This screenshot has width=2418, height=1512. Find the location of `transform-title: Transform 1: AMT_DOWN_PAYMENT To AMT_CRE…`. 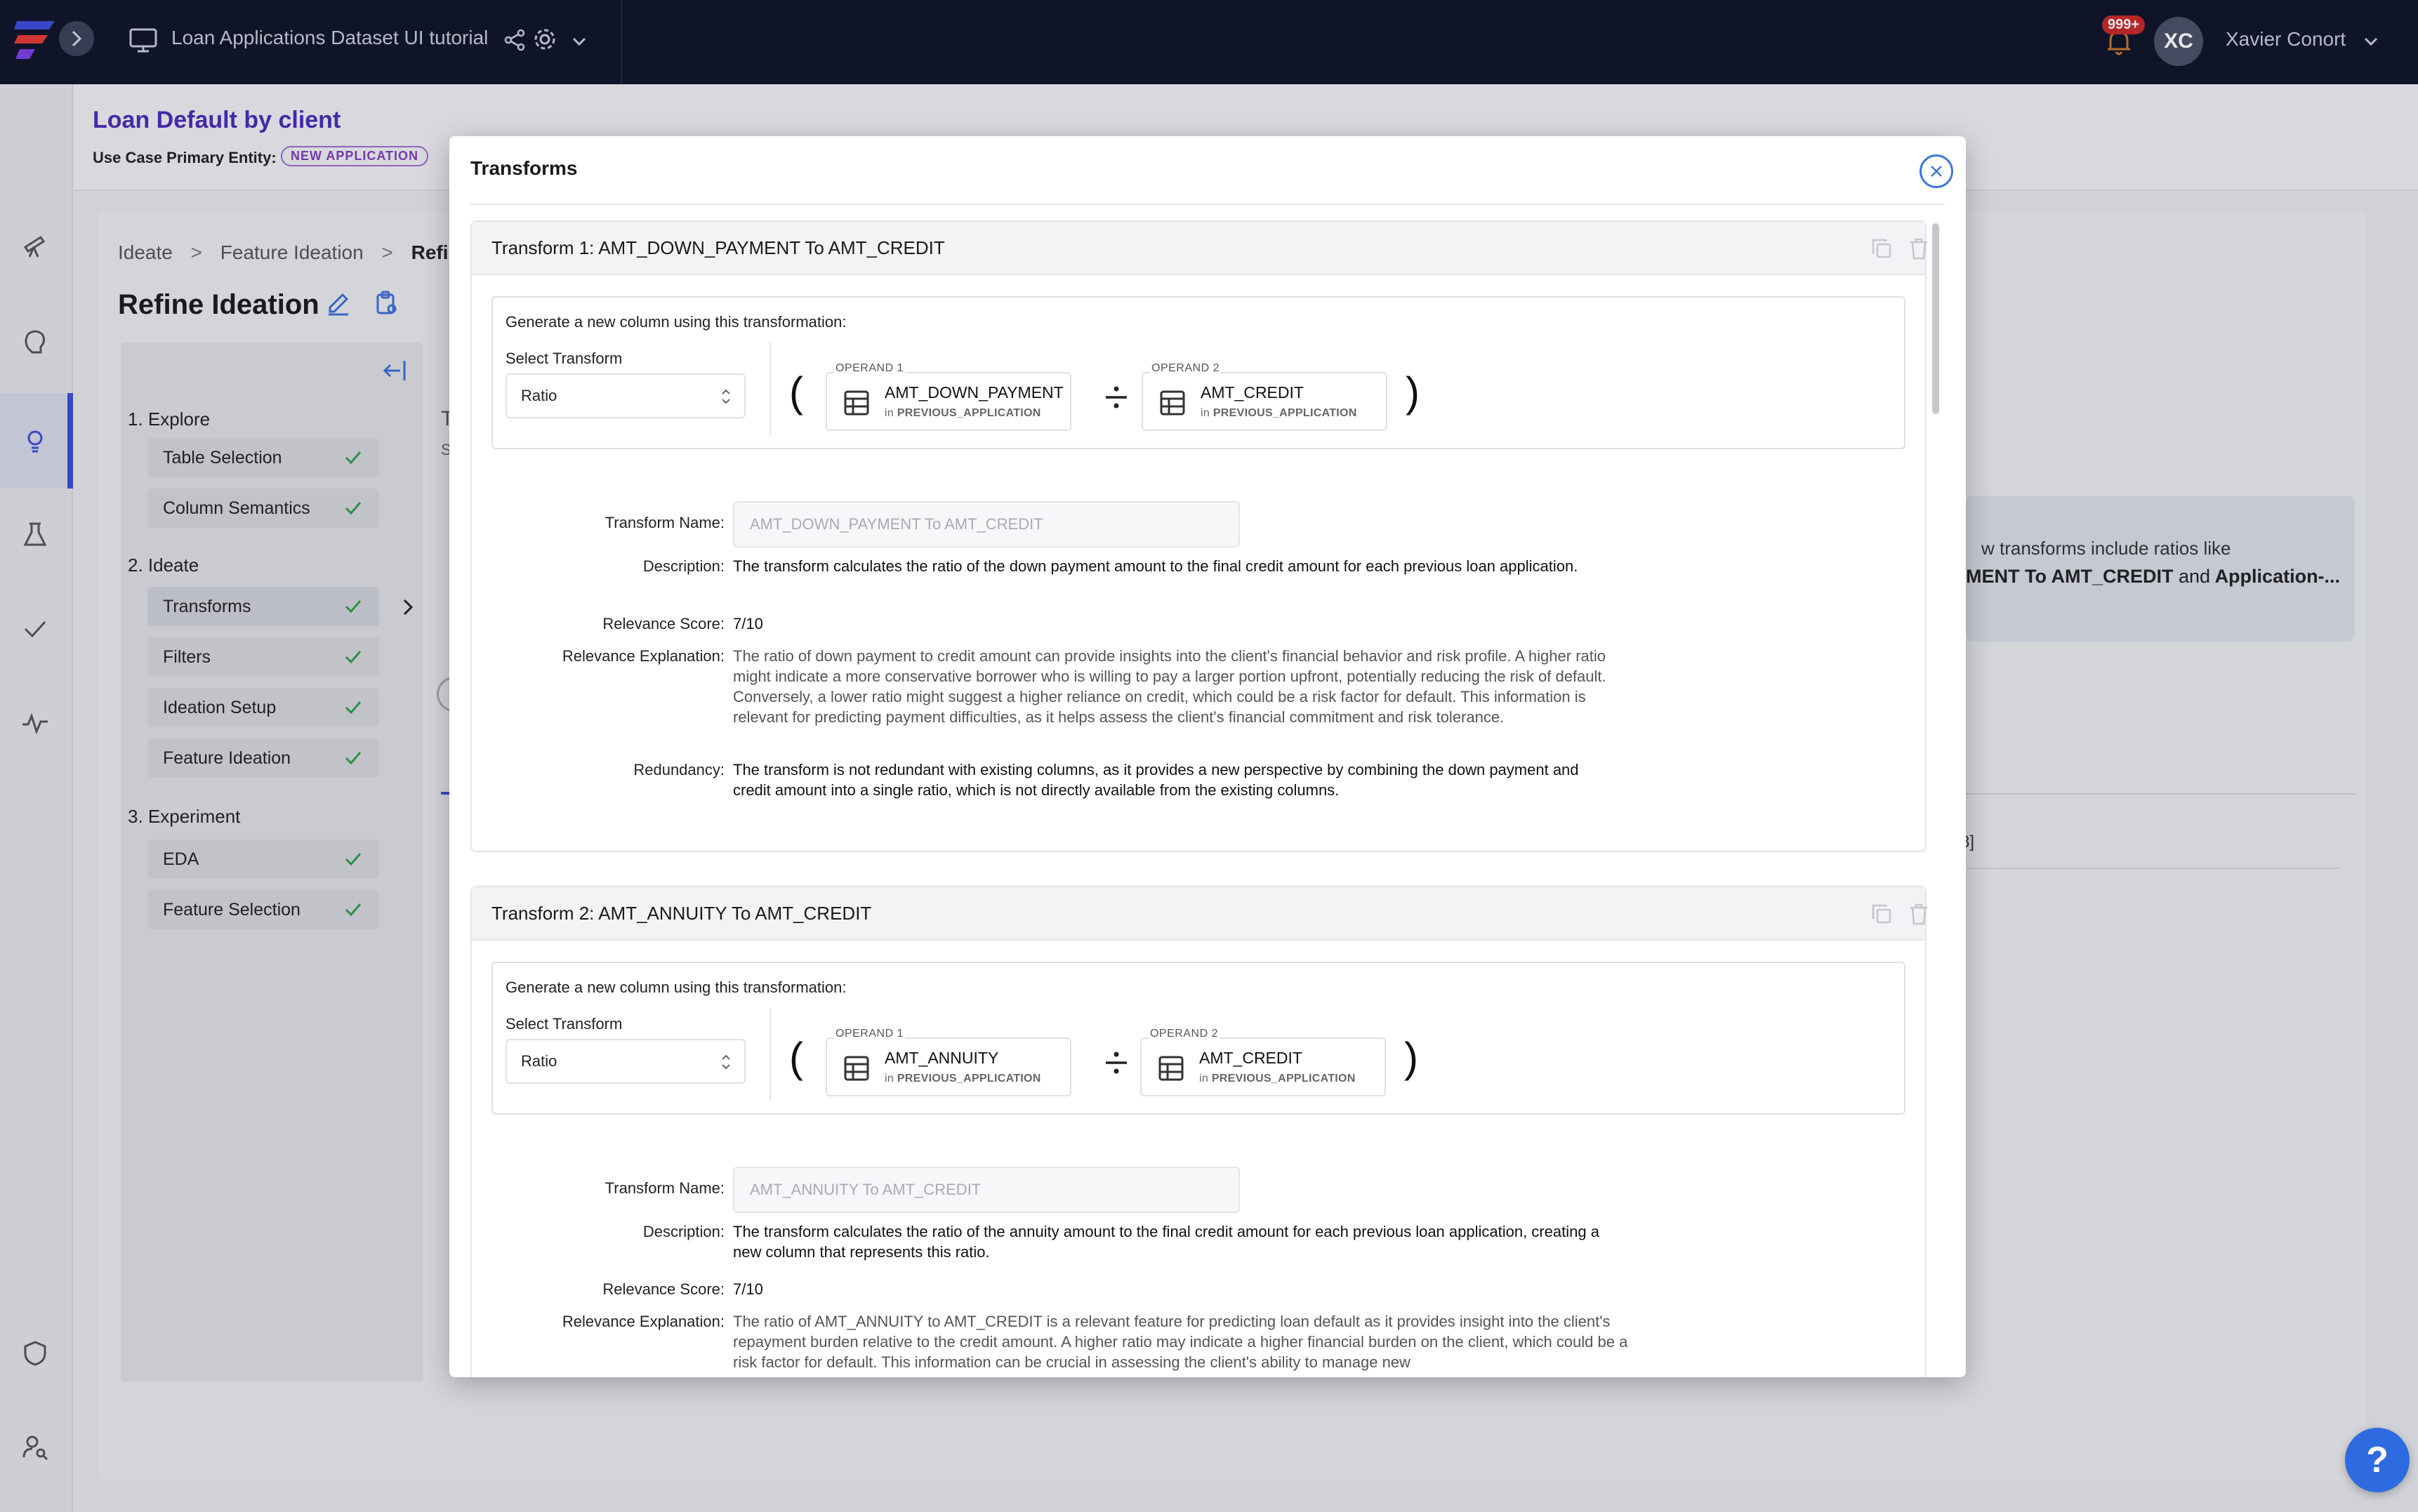

transform-title: Transform 1: AMT_DOWN_PAYMENT To AMT_CRE… is located at coordinates (718, 247).